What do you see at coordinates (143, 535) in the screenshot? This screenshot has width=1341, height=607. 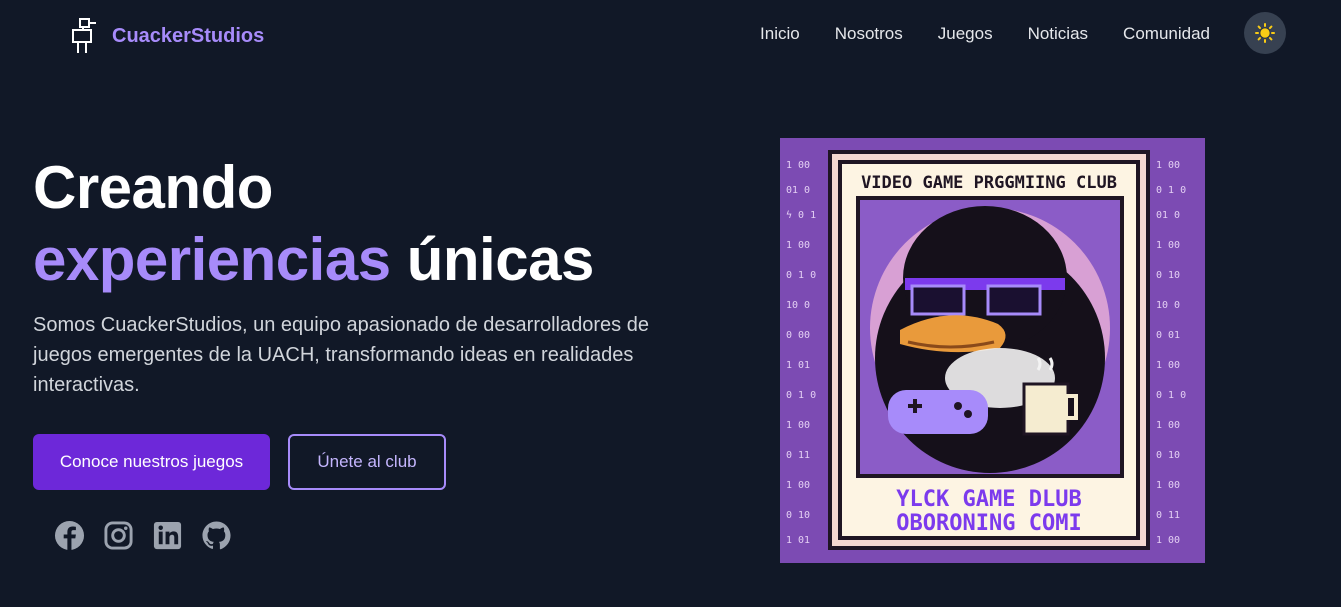 I see `social-links` at bounding box center [143, 535].